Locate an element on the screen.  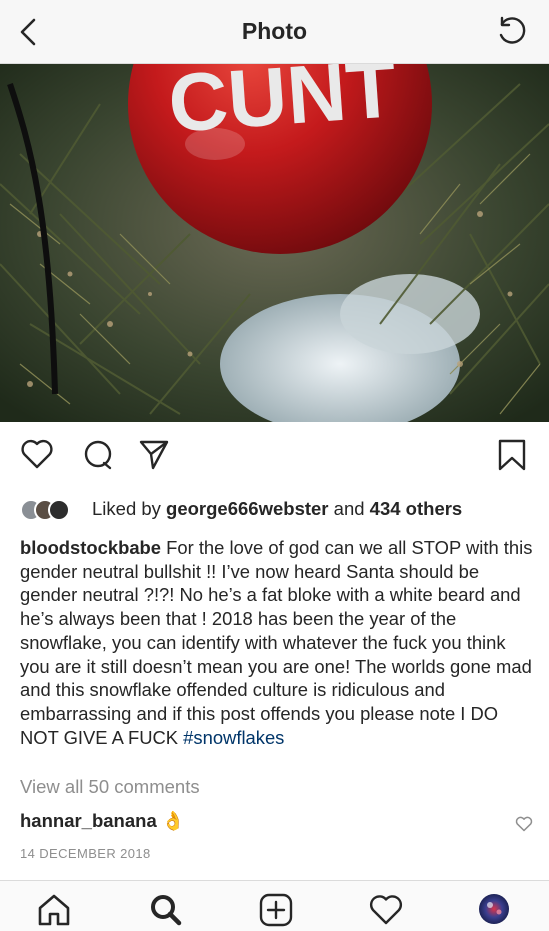
profile-avatar is located at coordinates (494, 909).